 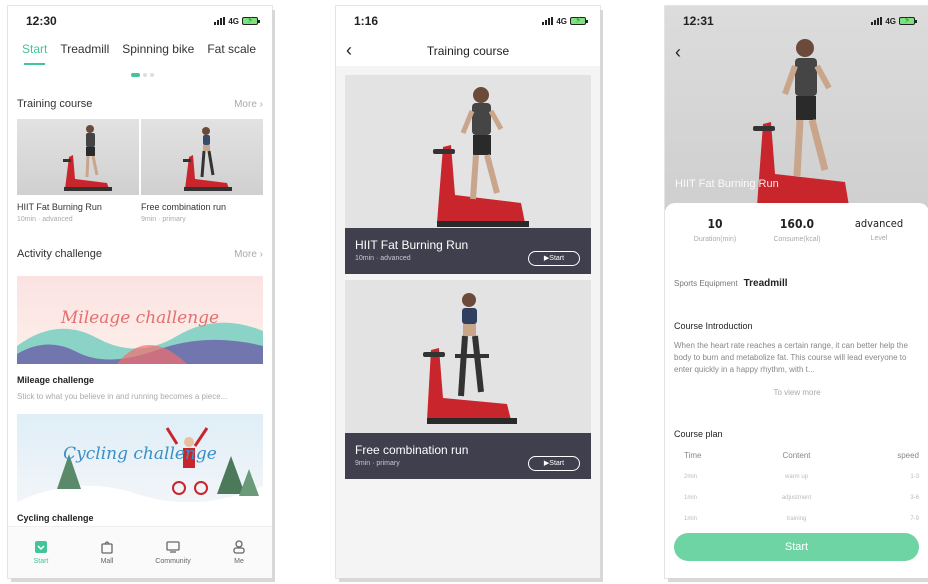 What do you see at coordinates (796, 21) in the screenshot?
I see `status-bar: 12:31 4G ⚡` at bounding box center [796, 21].